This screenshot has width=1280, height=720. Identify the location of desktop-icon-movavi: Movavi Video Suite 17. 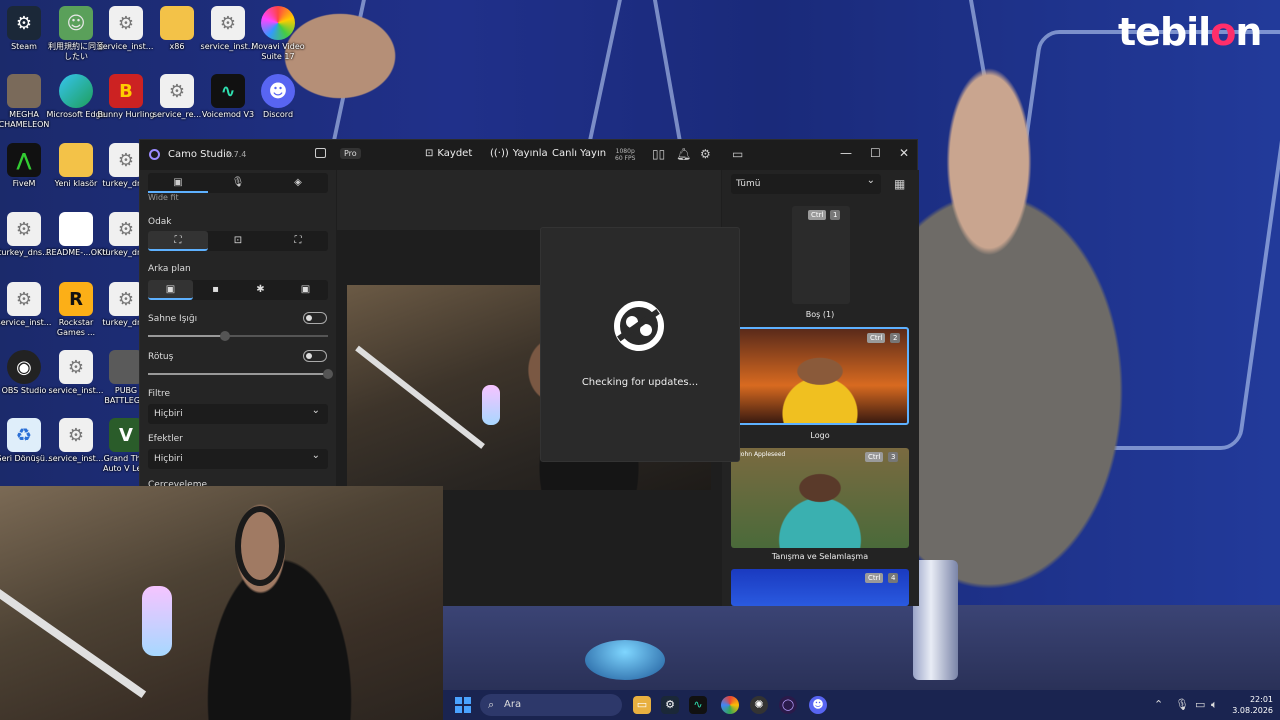
(278, 34).